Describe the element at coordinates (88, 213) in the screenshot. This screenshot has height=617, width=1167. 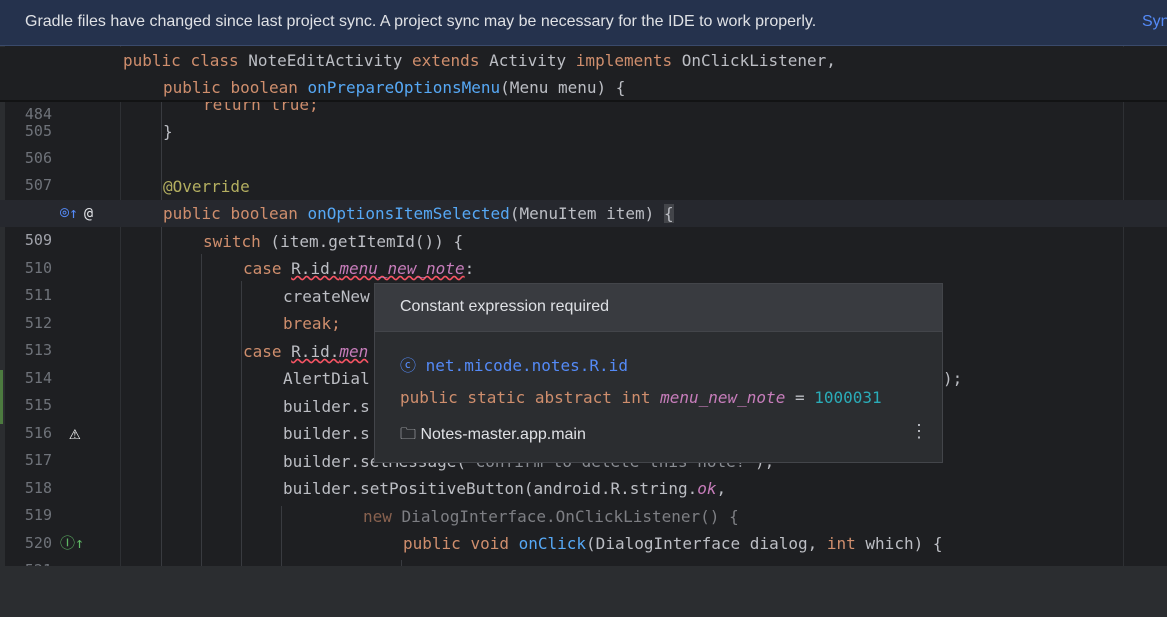
I see `annotation-at-icon: @` at that location.